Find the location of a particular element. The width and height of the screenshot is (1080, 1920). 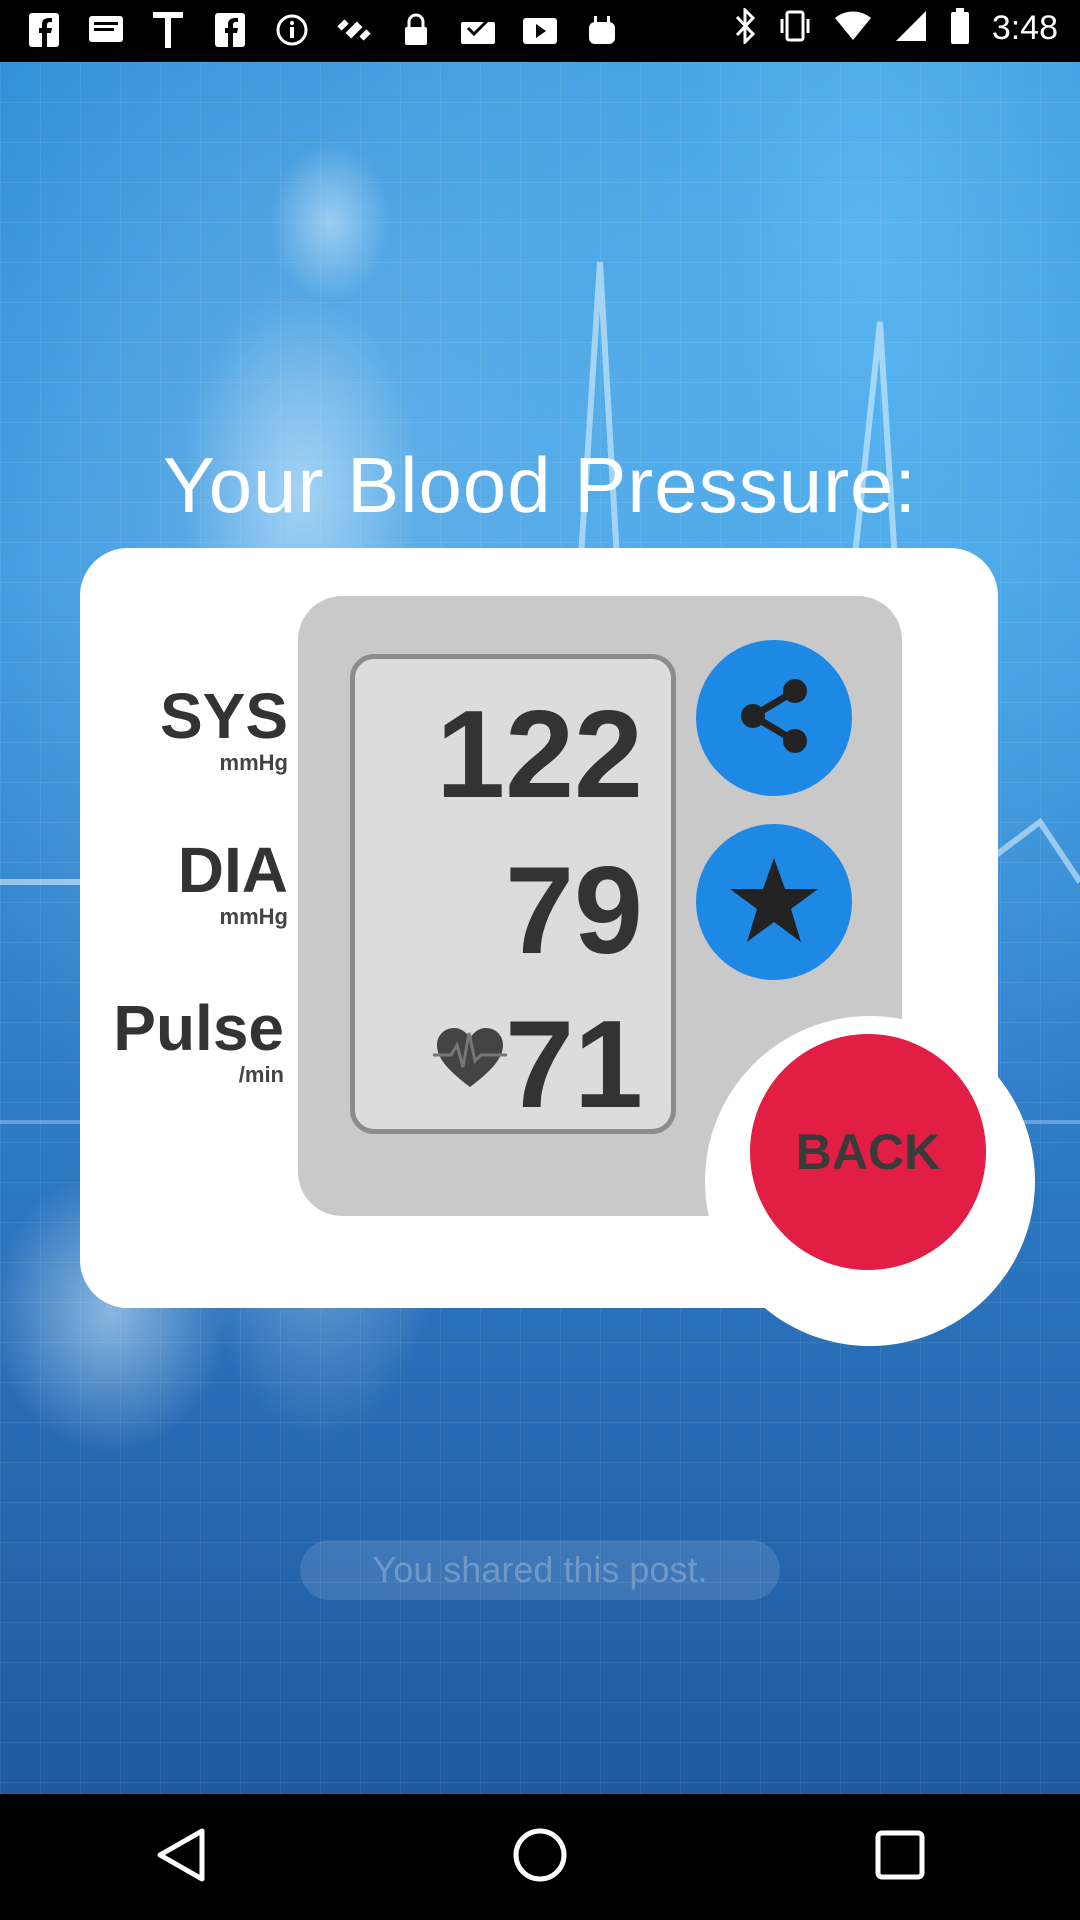

sys-label-text: SYS is located at coordinates (223, 716).